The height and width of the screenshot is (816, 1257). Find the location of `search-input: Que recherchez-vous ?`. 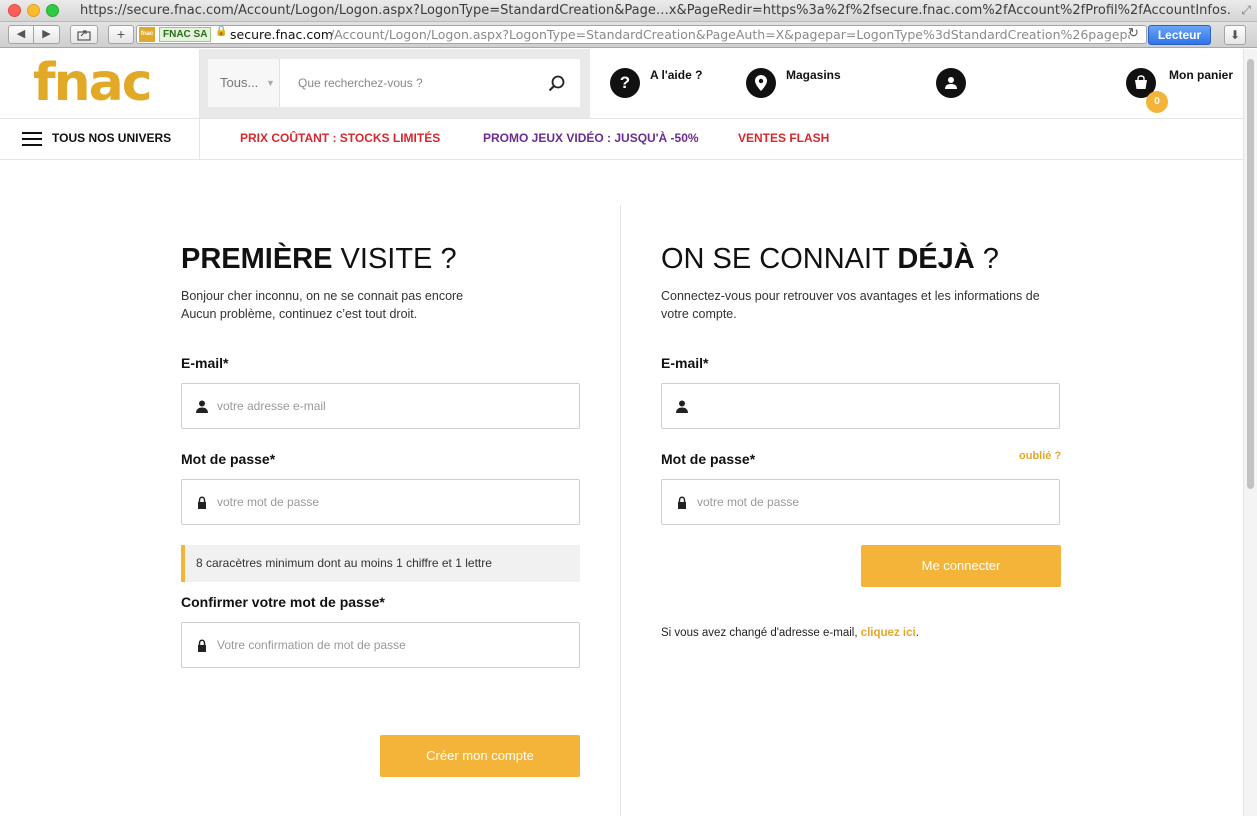

search-input: Que recherchez-vous ? is located at coordinates (430, 83).